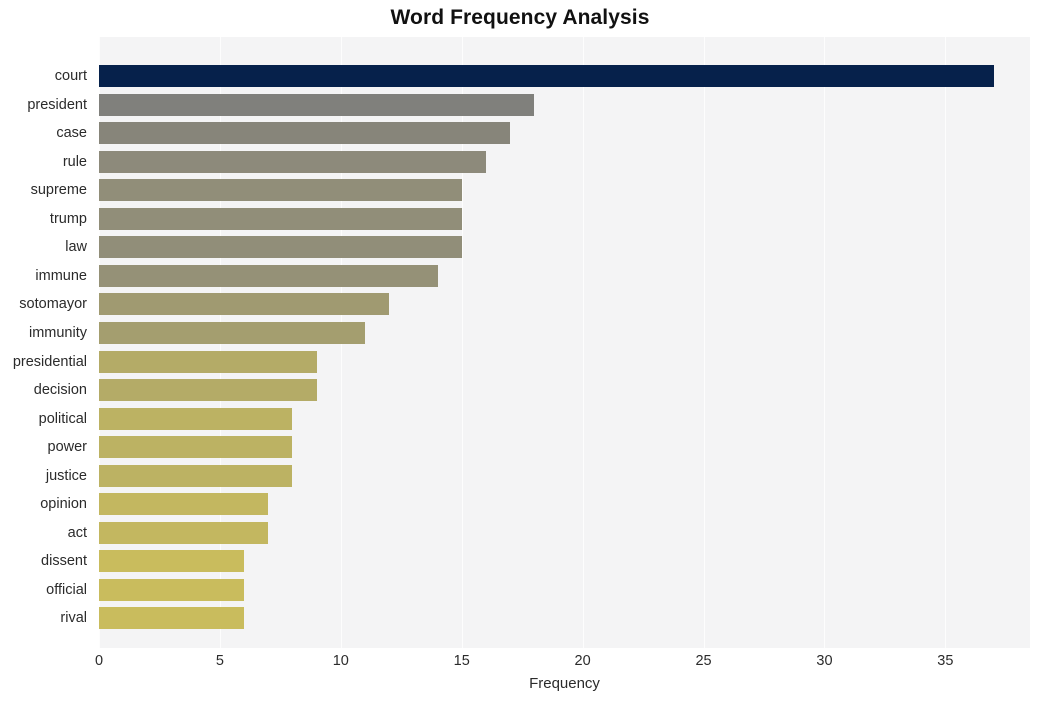  What do you see at coordinates (70, 76) in the screenshot?
I see `y-tick-label: court` at bounding box center [70, 76].